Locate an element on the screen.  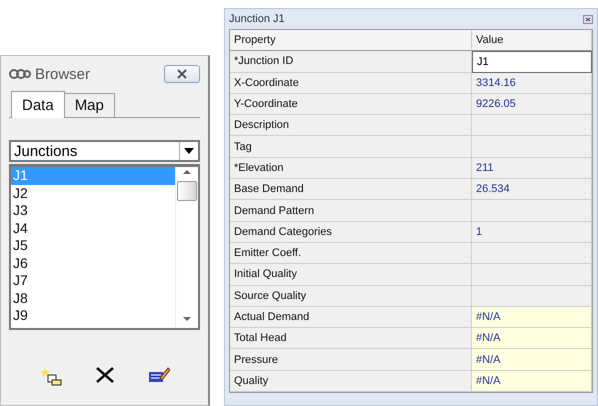
scrollbar-thumb is located at coordinates (187, 191).